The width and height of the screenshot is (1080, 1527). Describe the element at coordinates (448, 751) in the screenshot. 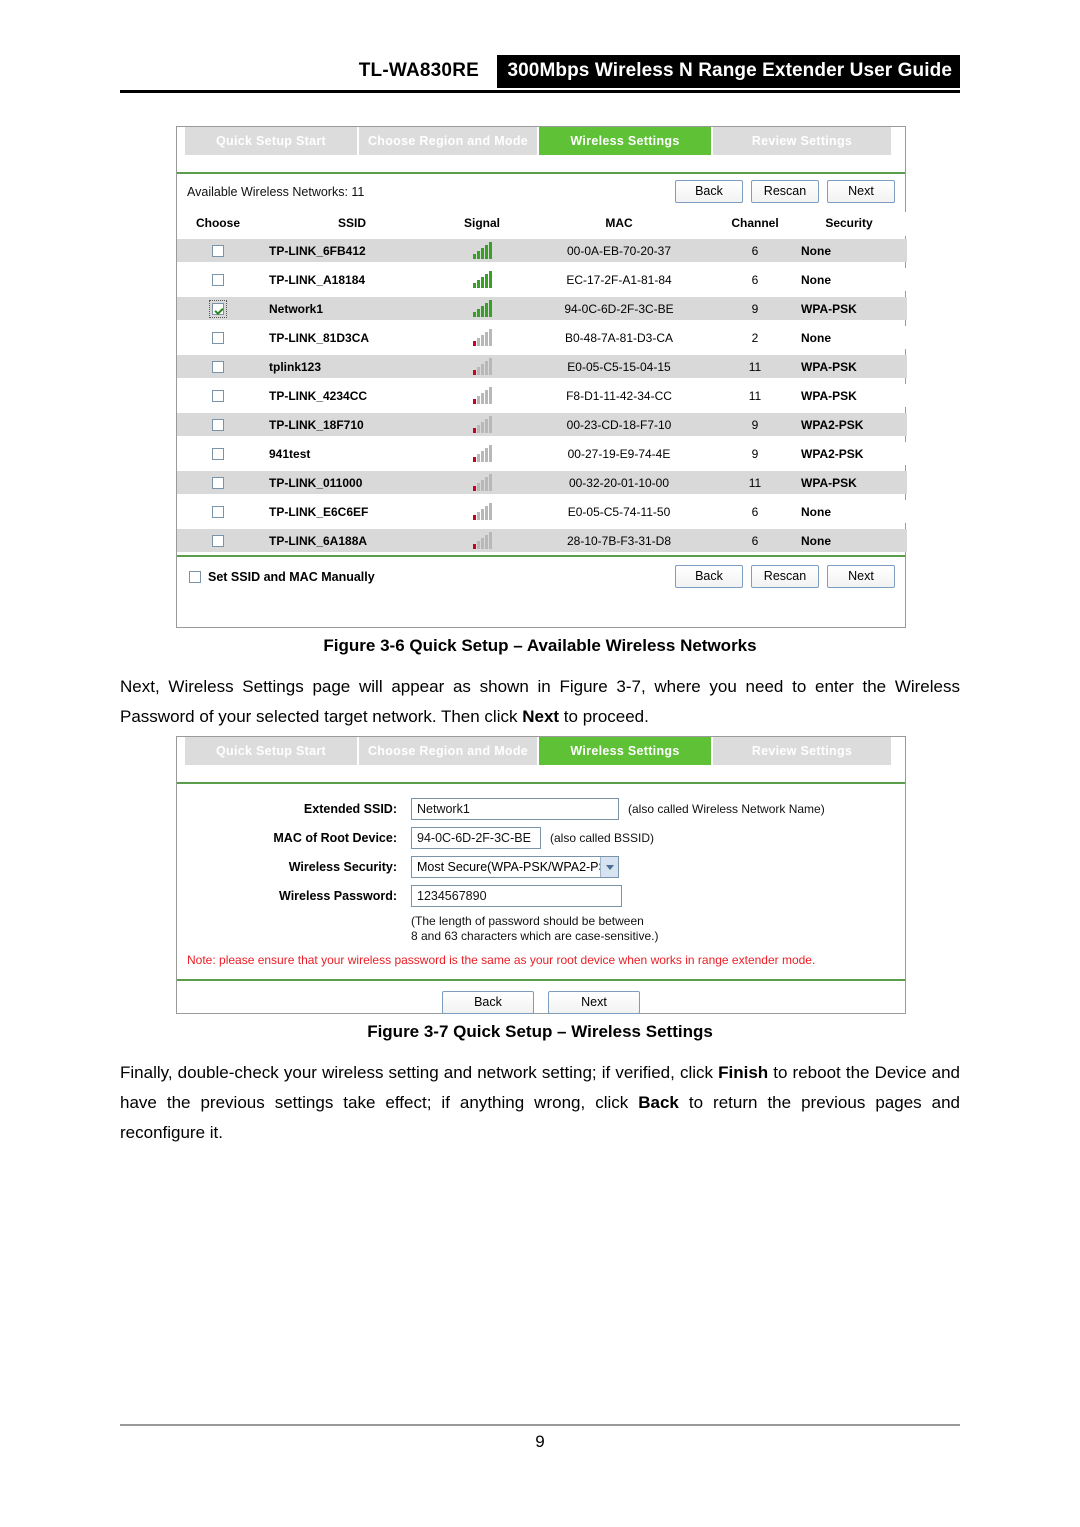

I see `tab-choose-region-and-mode-2: Choose Region and Mode` at that location.